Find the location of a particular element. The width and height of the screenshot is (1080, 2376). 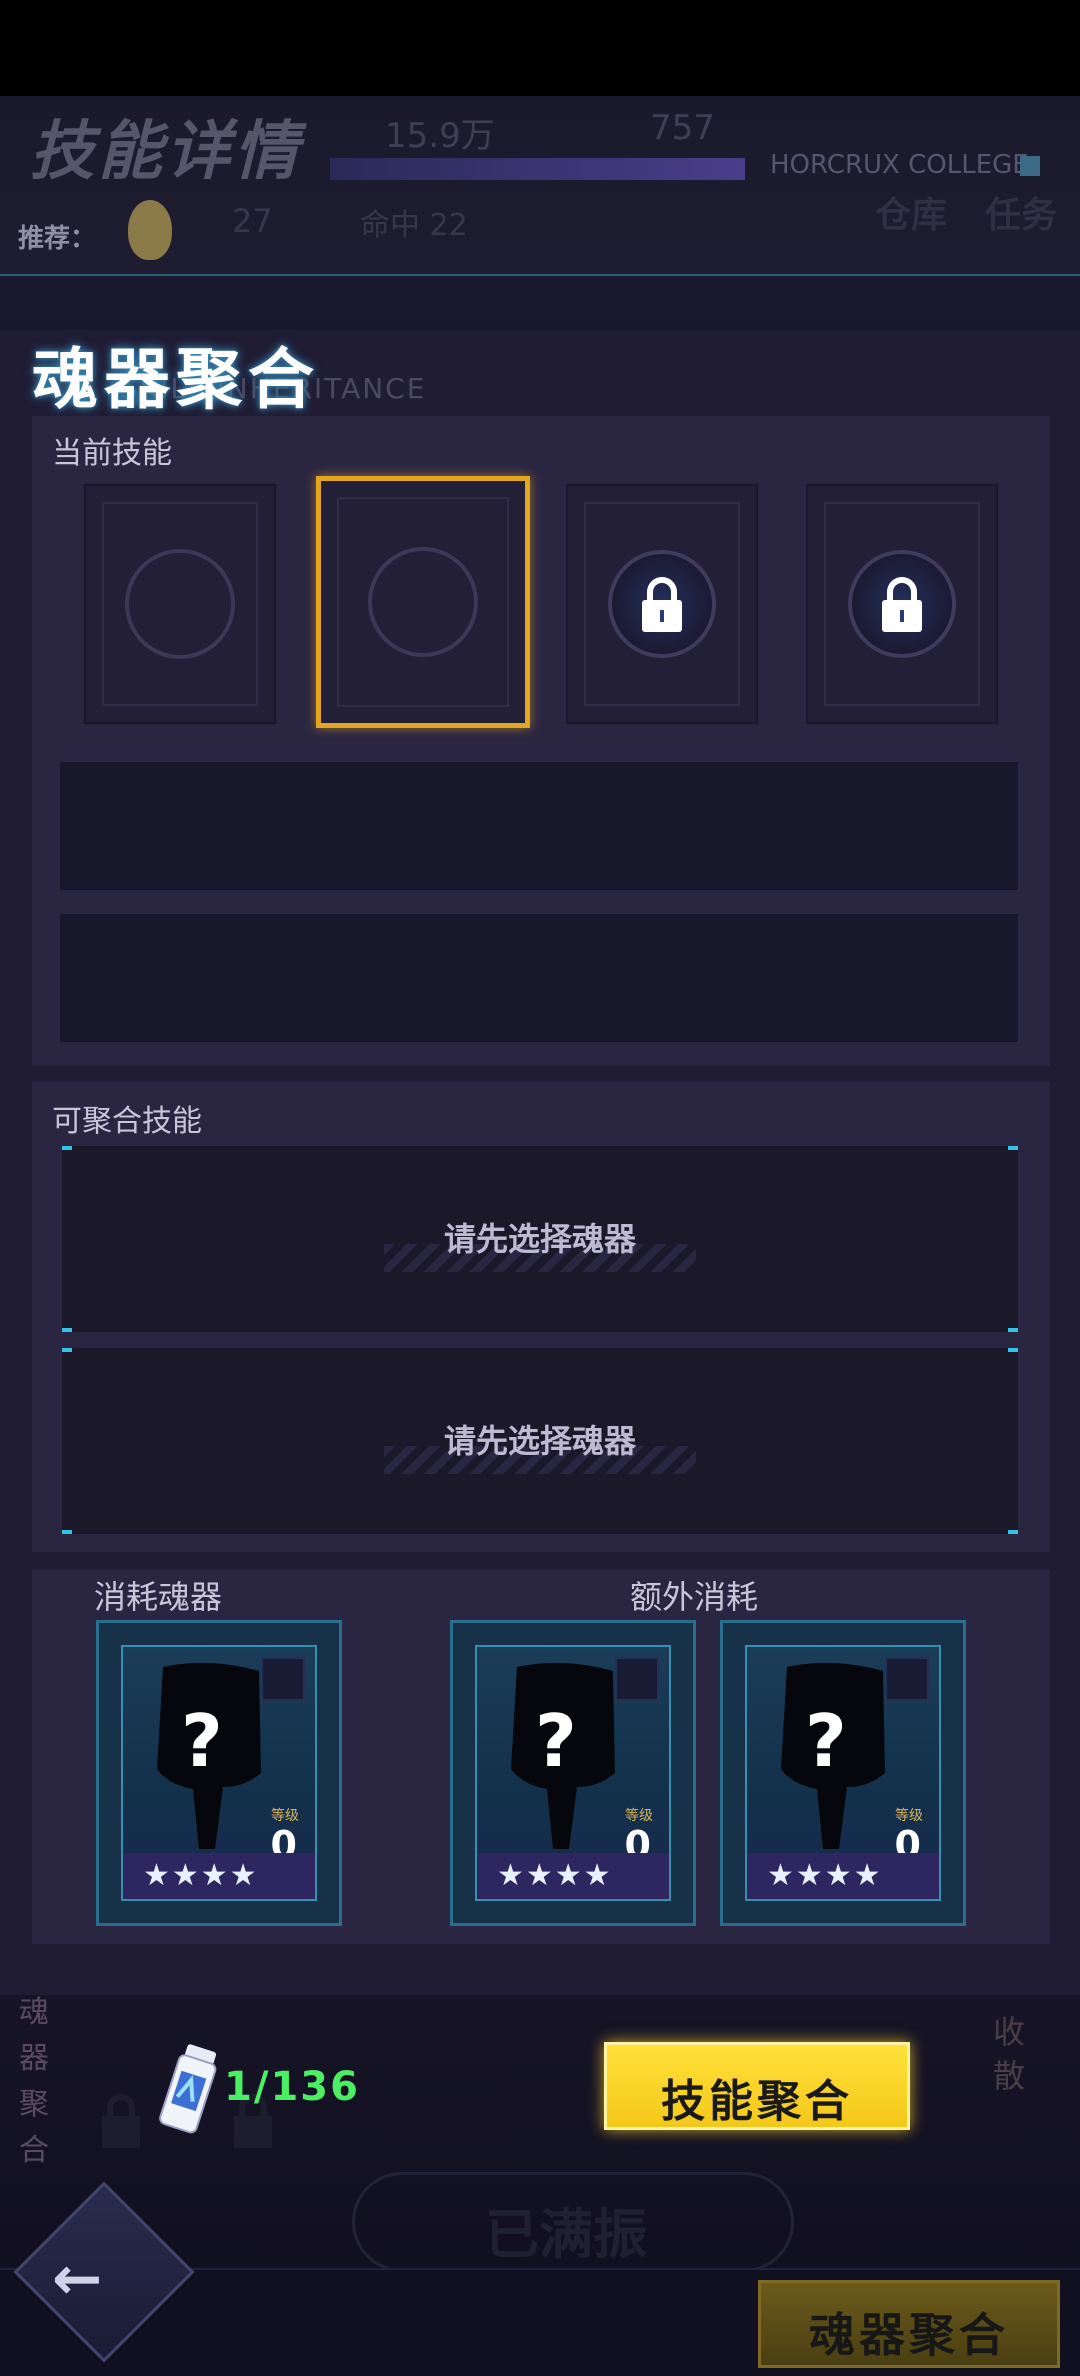

background-recommend-label: 推荐： is located at coordinates (57, 239).